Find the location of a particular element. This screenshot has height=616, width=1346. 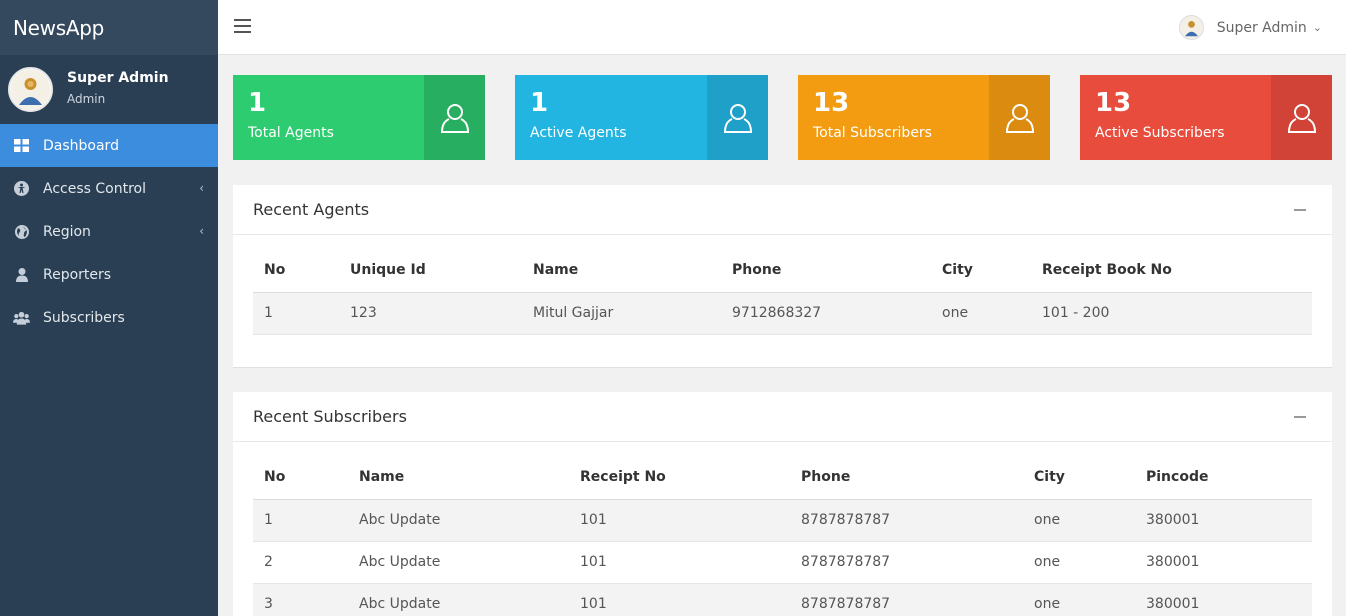

sidebar-item-region: Region ‹ is located at coordinates (109, 231).